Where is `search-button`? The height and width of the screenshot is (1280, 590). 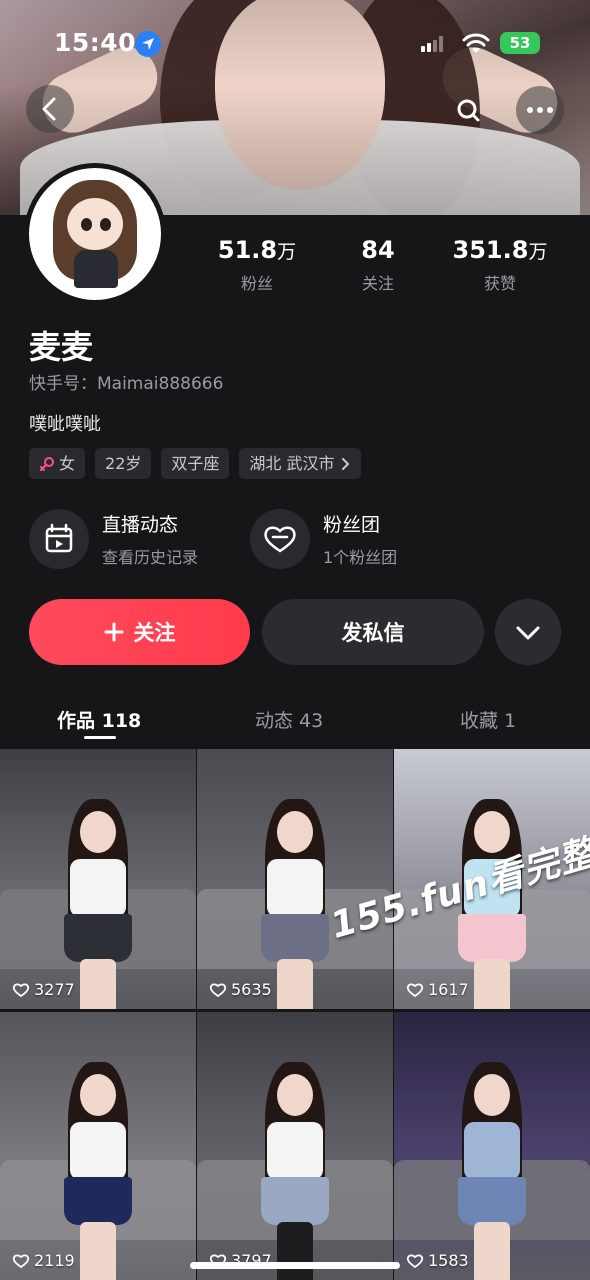
search-button is located at coordinates (469, 111).